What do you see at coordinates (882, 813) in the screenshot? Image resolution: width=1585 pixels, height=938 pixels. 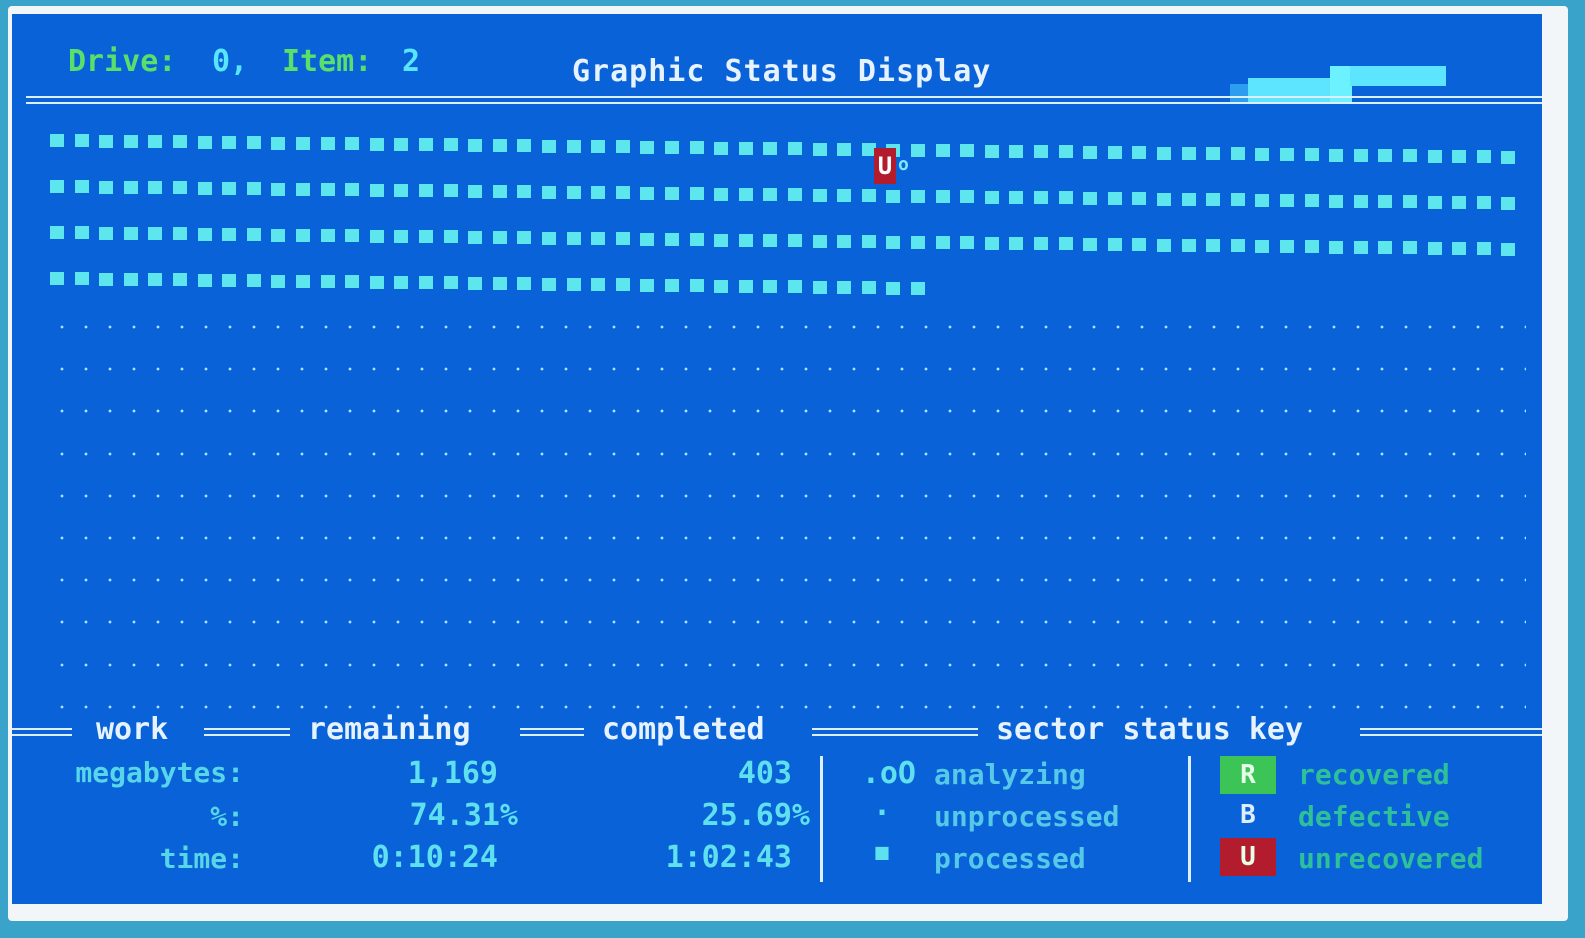 I see `unprocessed-symbol: ·` at bounding box center [882, 813].